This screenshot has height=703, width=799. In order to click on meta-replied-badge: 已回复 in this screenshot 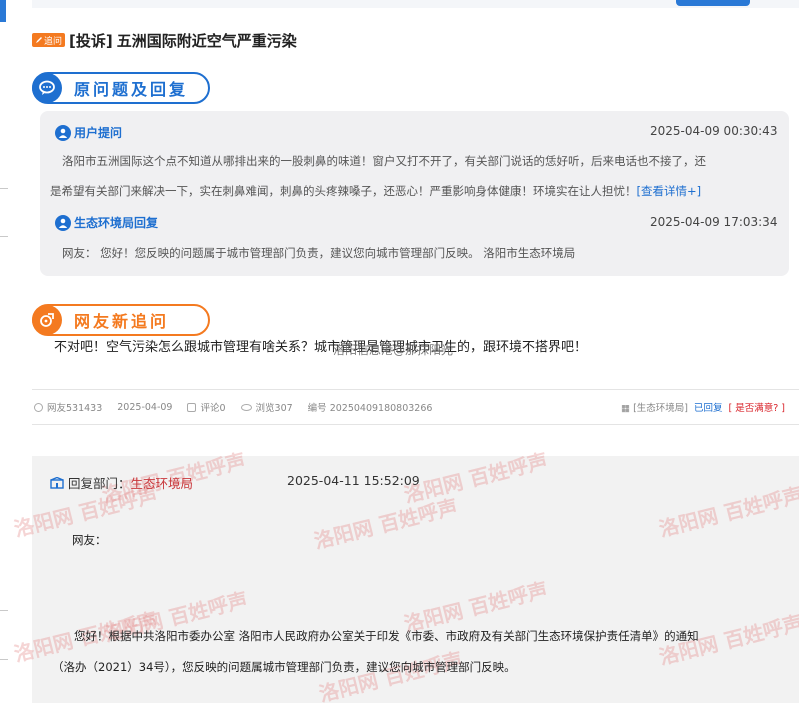, I will do `click(708, 408)`.